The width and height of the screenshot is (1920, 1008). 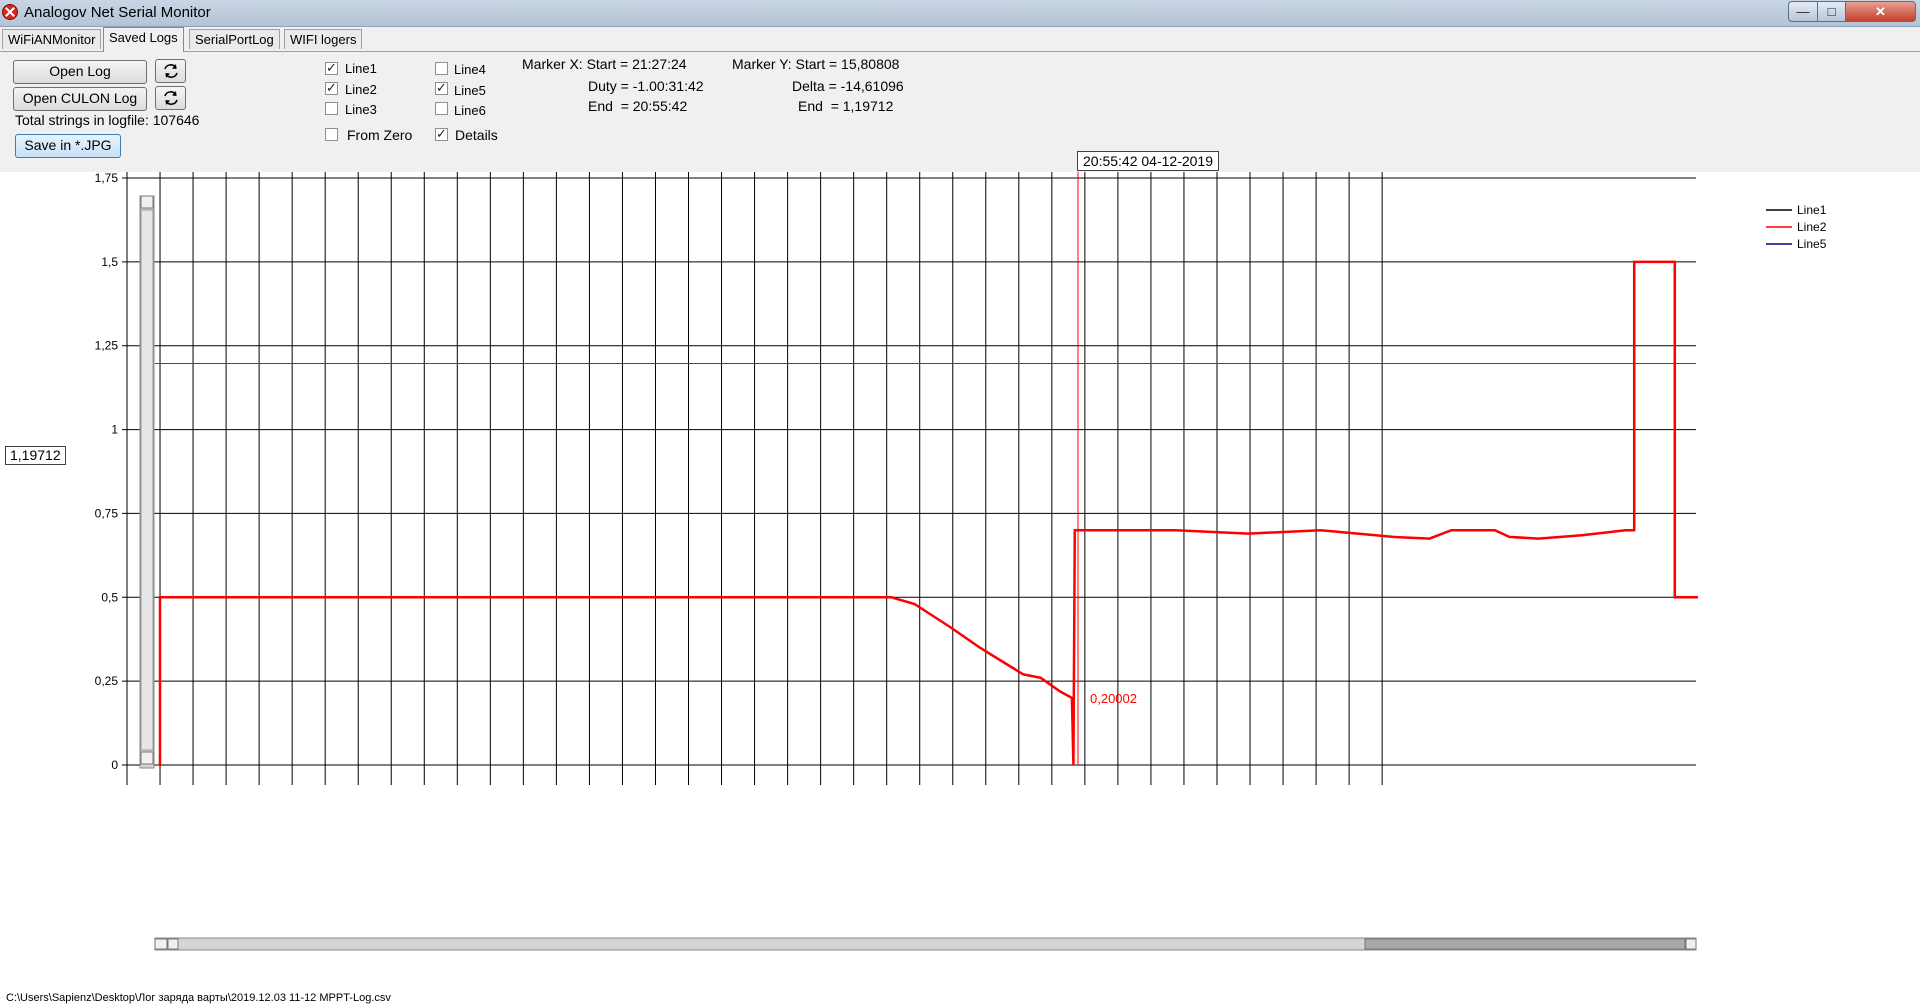 What do you see at coordinates (109, 597) in the screenshot?
I see `y-tick-label: 0,5` at bounding box center [109, 597].